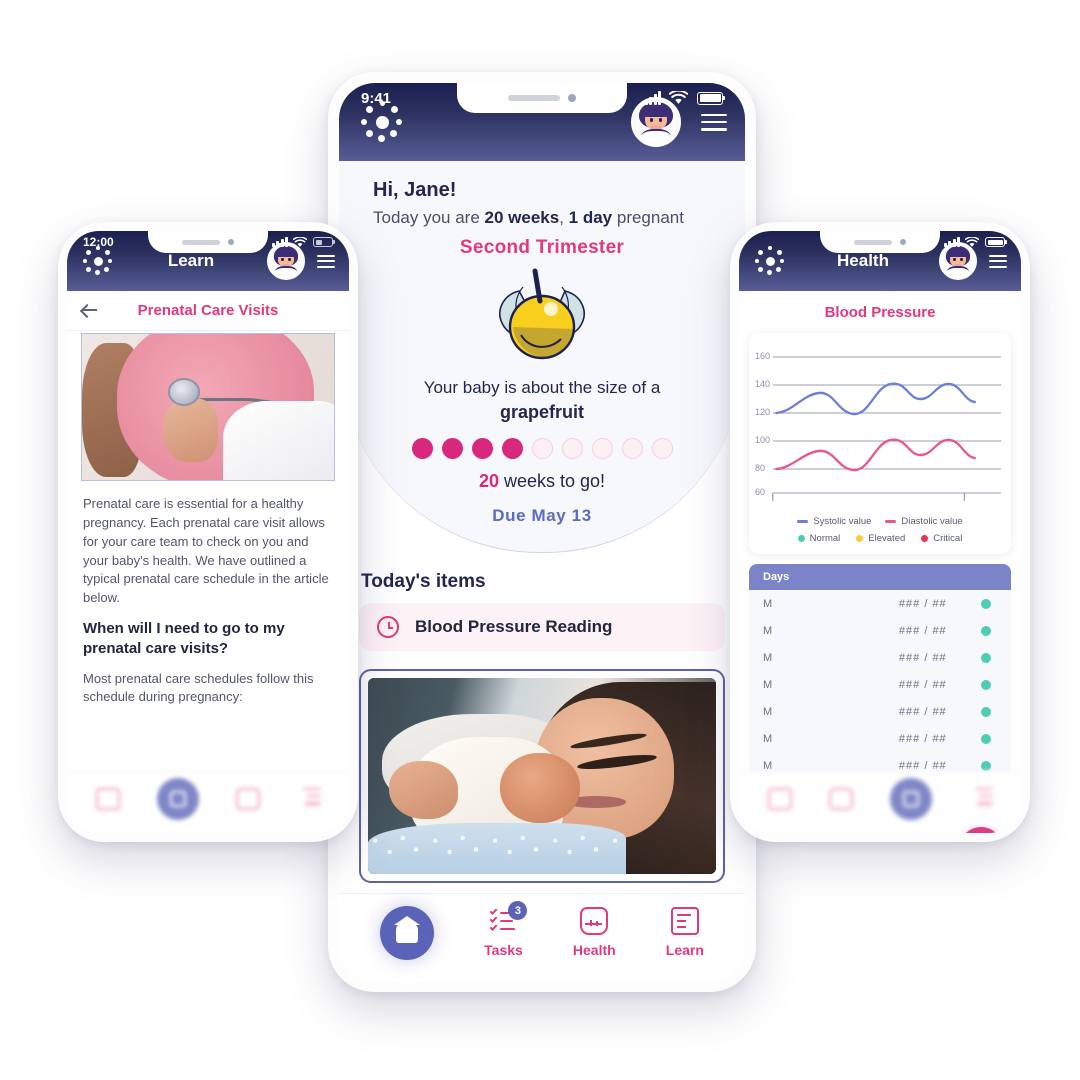 Image resolution: width=1080 pixels, height=1080 pixels. What do you see at coordinates (541, 411) in the screenshot?
I see `baby-size-fruit: grapefruit` at bounding box center [541, 411].